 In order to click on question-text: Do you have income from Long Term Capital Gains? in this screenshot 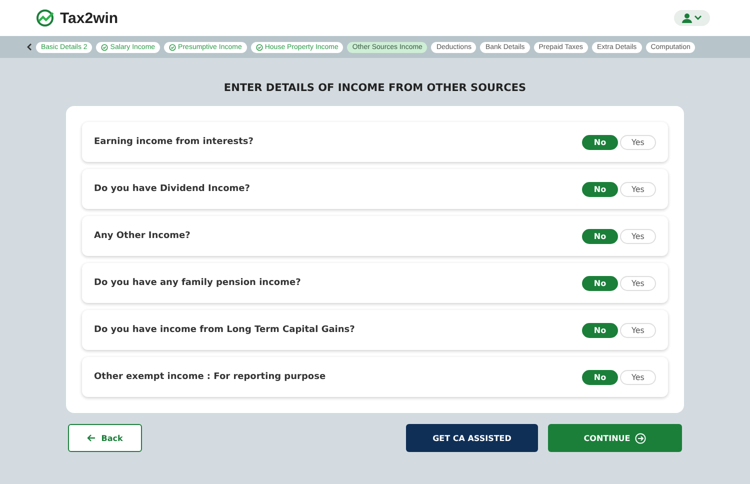, I will do `click(224, 330)`.